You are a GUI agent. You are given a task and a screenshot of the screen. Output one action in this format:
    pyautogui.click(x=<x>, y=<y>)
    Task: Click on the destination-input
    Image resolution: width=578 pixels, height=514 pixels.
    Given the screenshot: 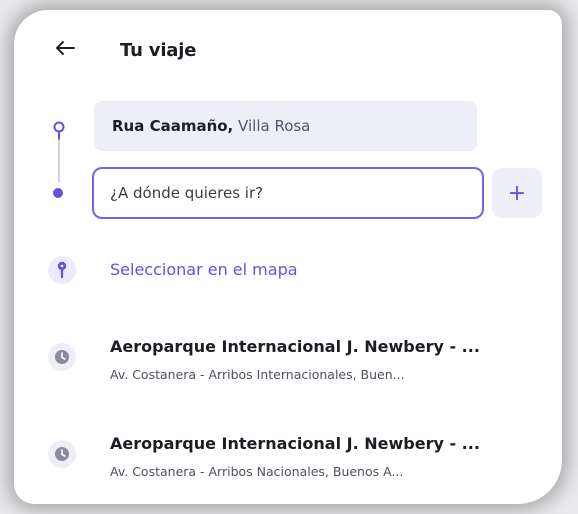 What is the action you would take?
    pyautogui.click(x=288, y=193)
    